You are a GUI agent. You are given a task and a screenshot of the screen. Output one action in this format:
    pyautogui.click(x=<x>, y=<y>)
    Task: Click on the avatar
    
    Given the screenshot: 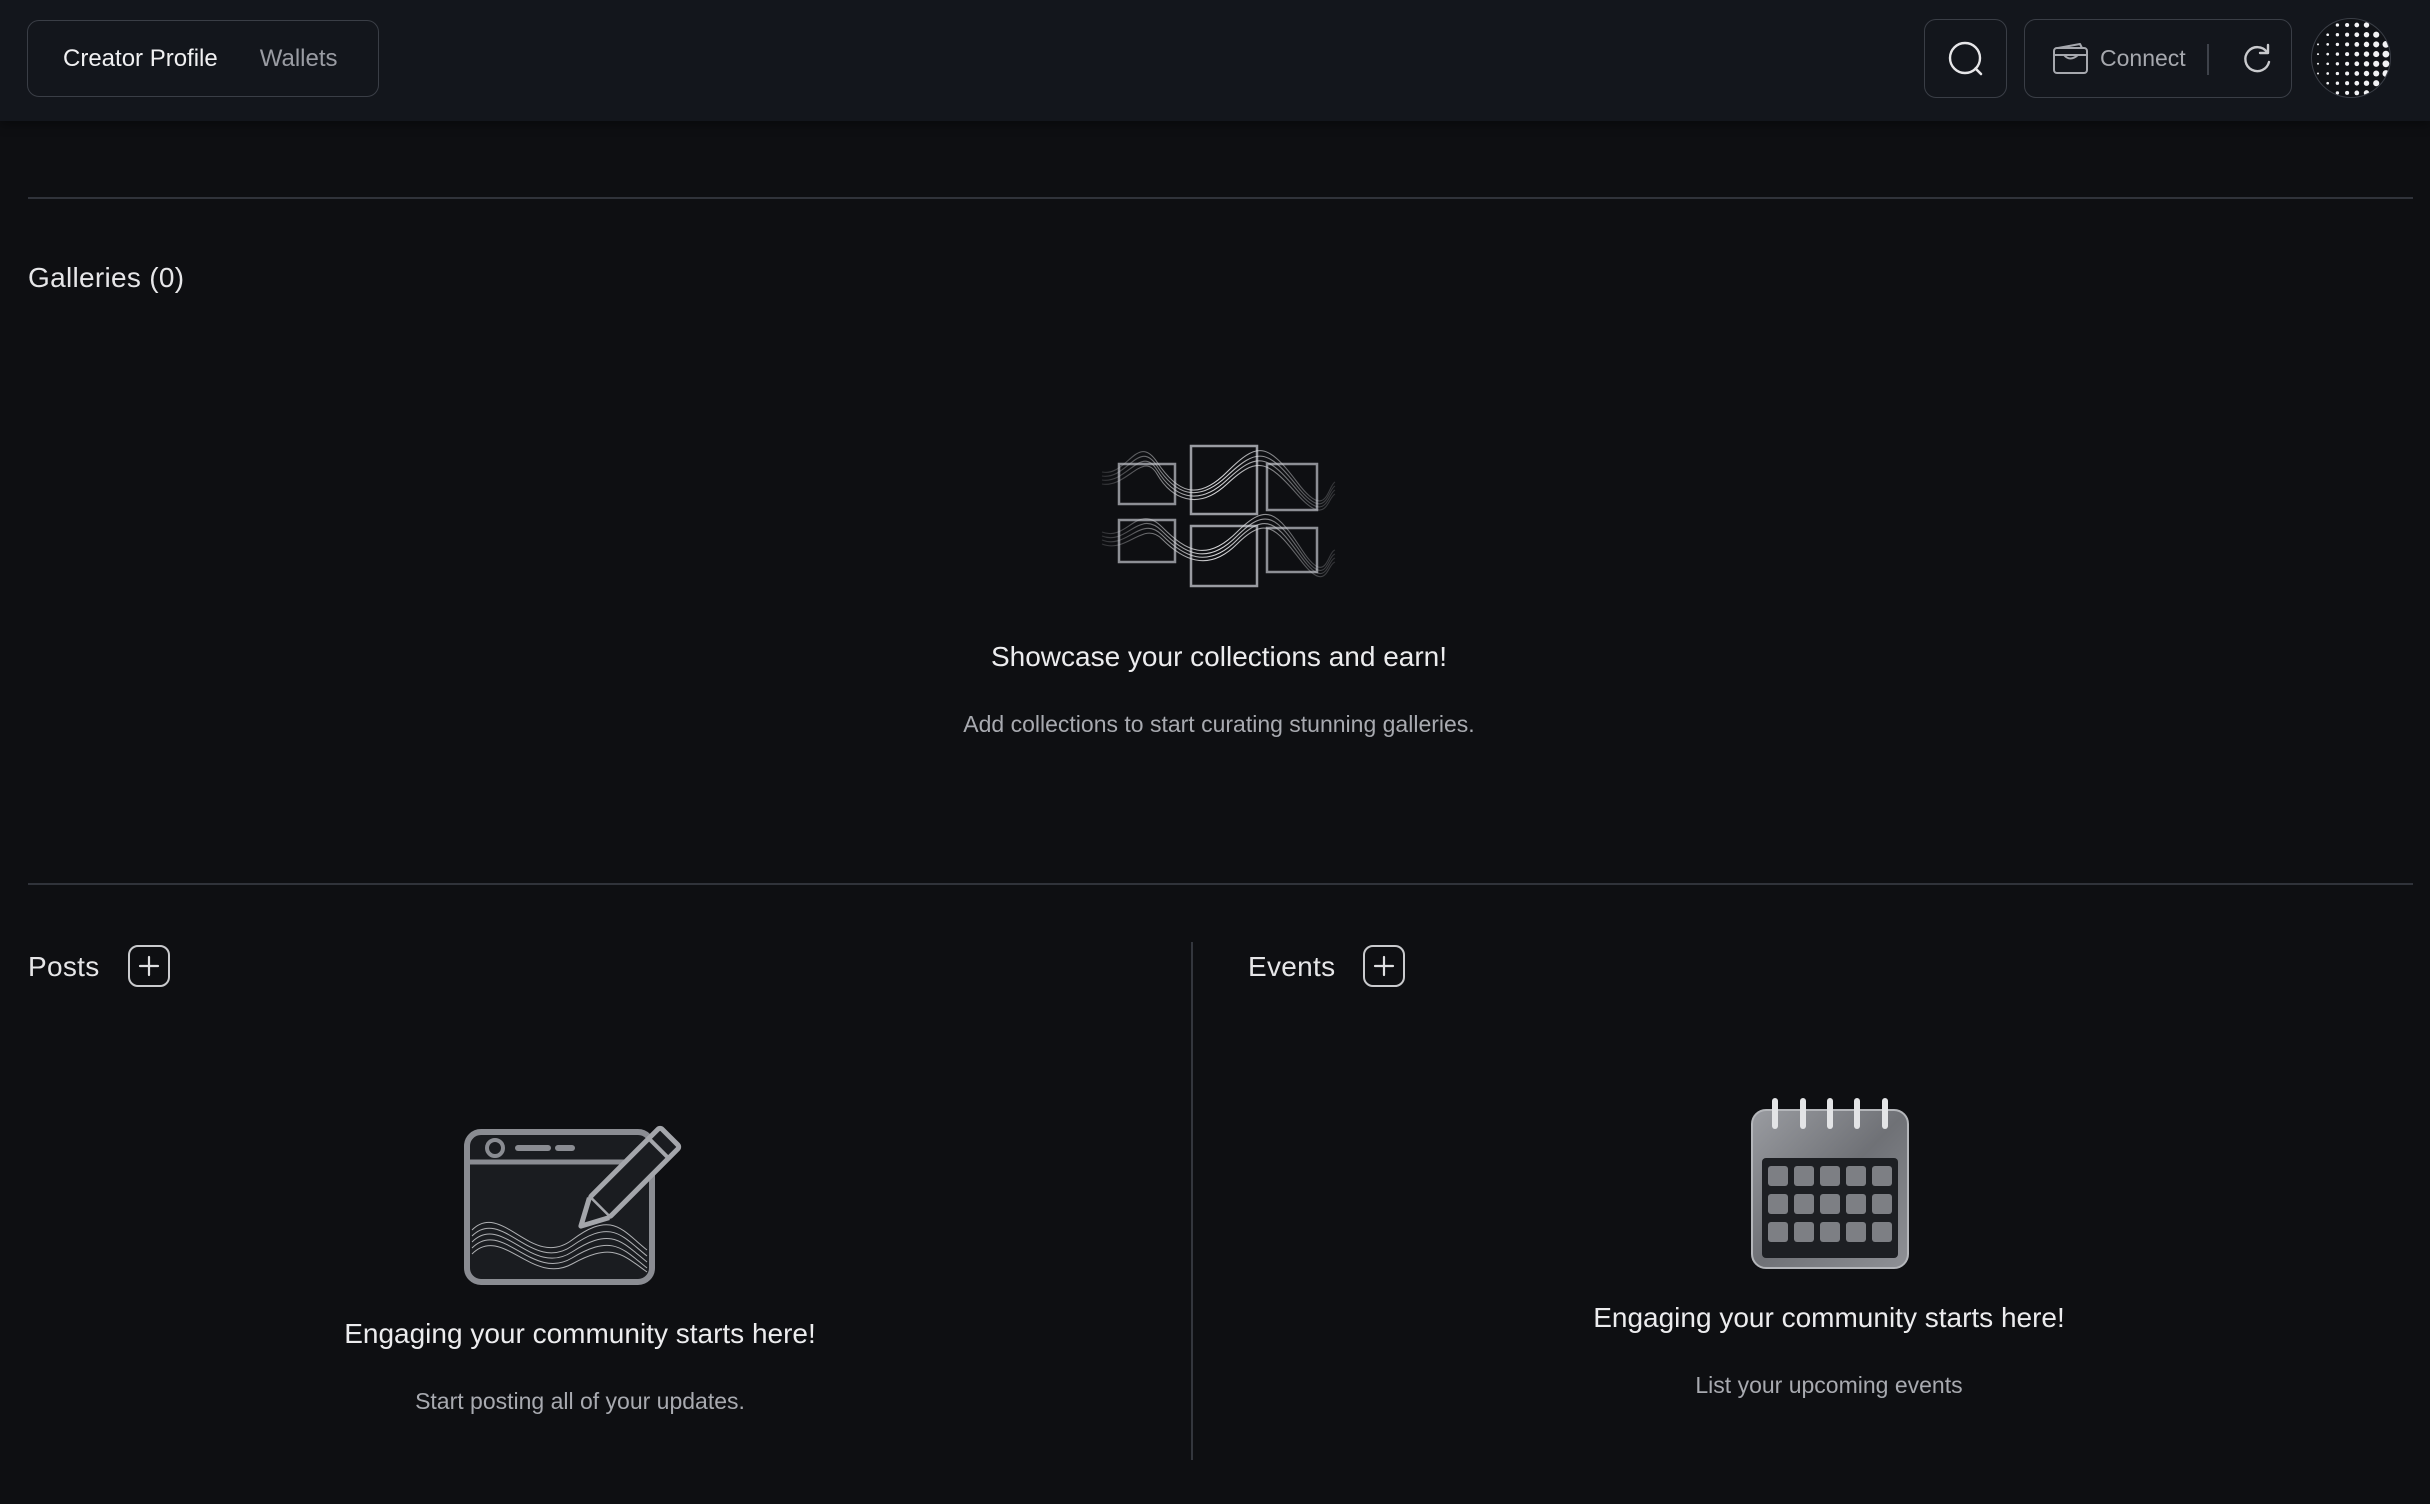 What is the action you would take?
    pyautogui.click(x=2351, y=58)
    